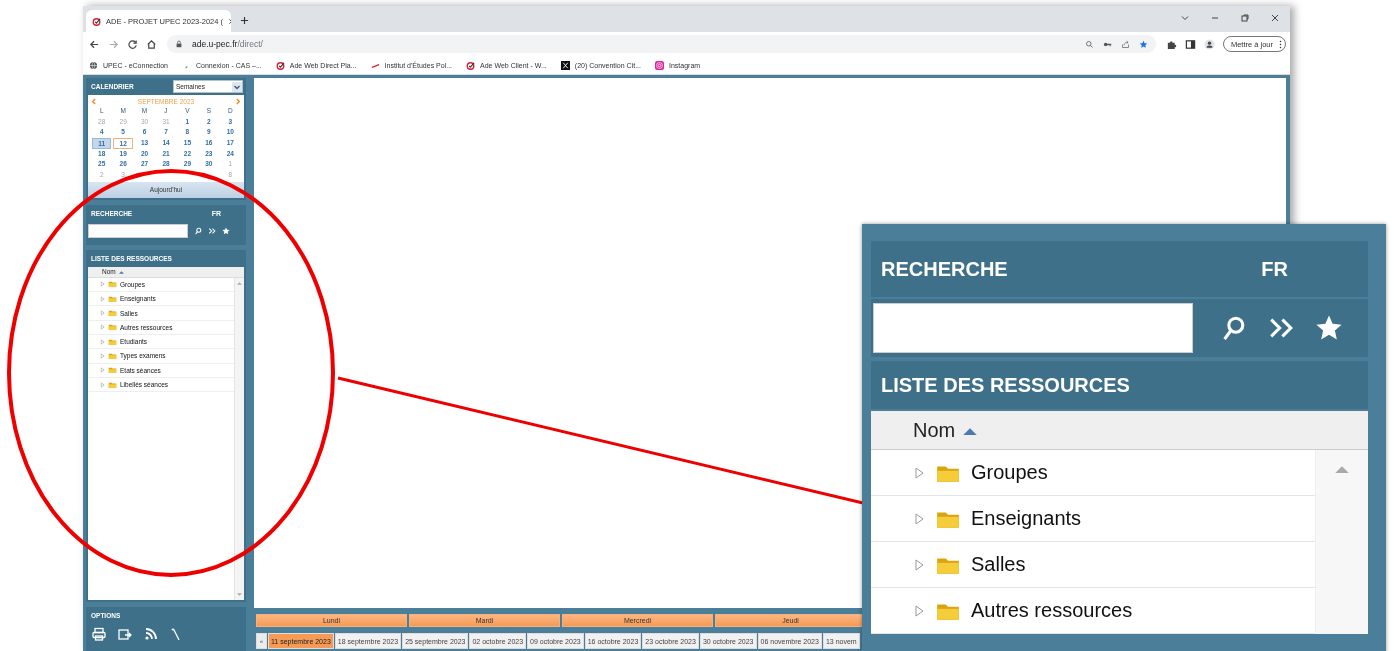 The image size is (1394, 651). I want to click on chevron-down-icon, so click(1185, 18).